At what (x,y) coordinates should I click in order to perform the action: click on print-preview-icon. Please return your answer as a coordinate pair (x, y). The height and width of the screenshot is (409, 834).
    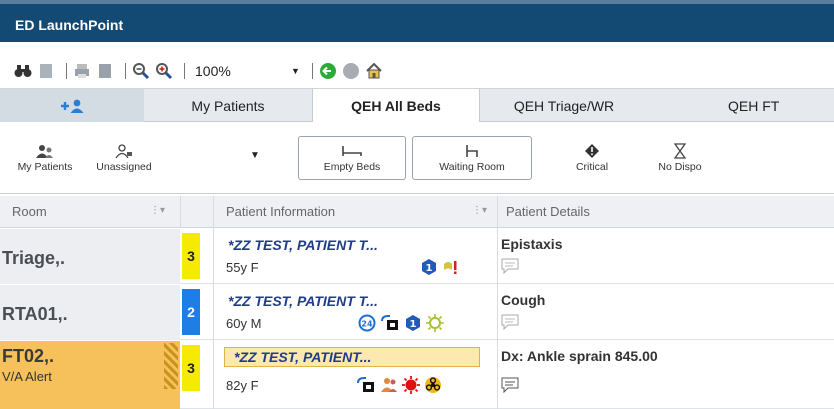
    Looking at the image, I should click on (105, 71).